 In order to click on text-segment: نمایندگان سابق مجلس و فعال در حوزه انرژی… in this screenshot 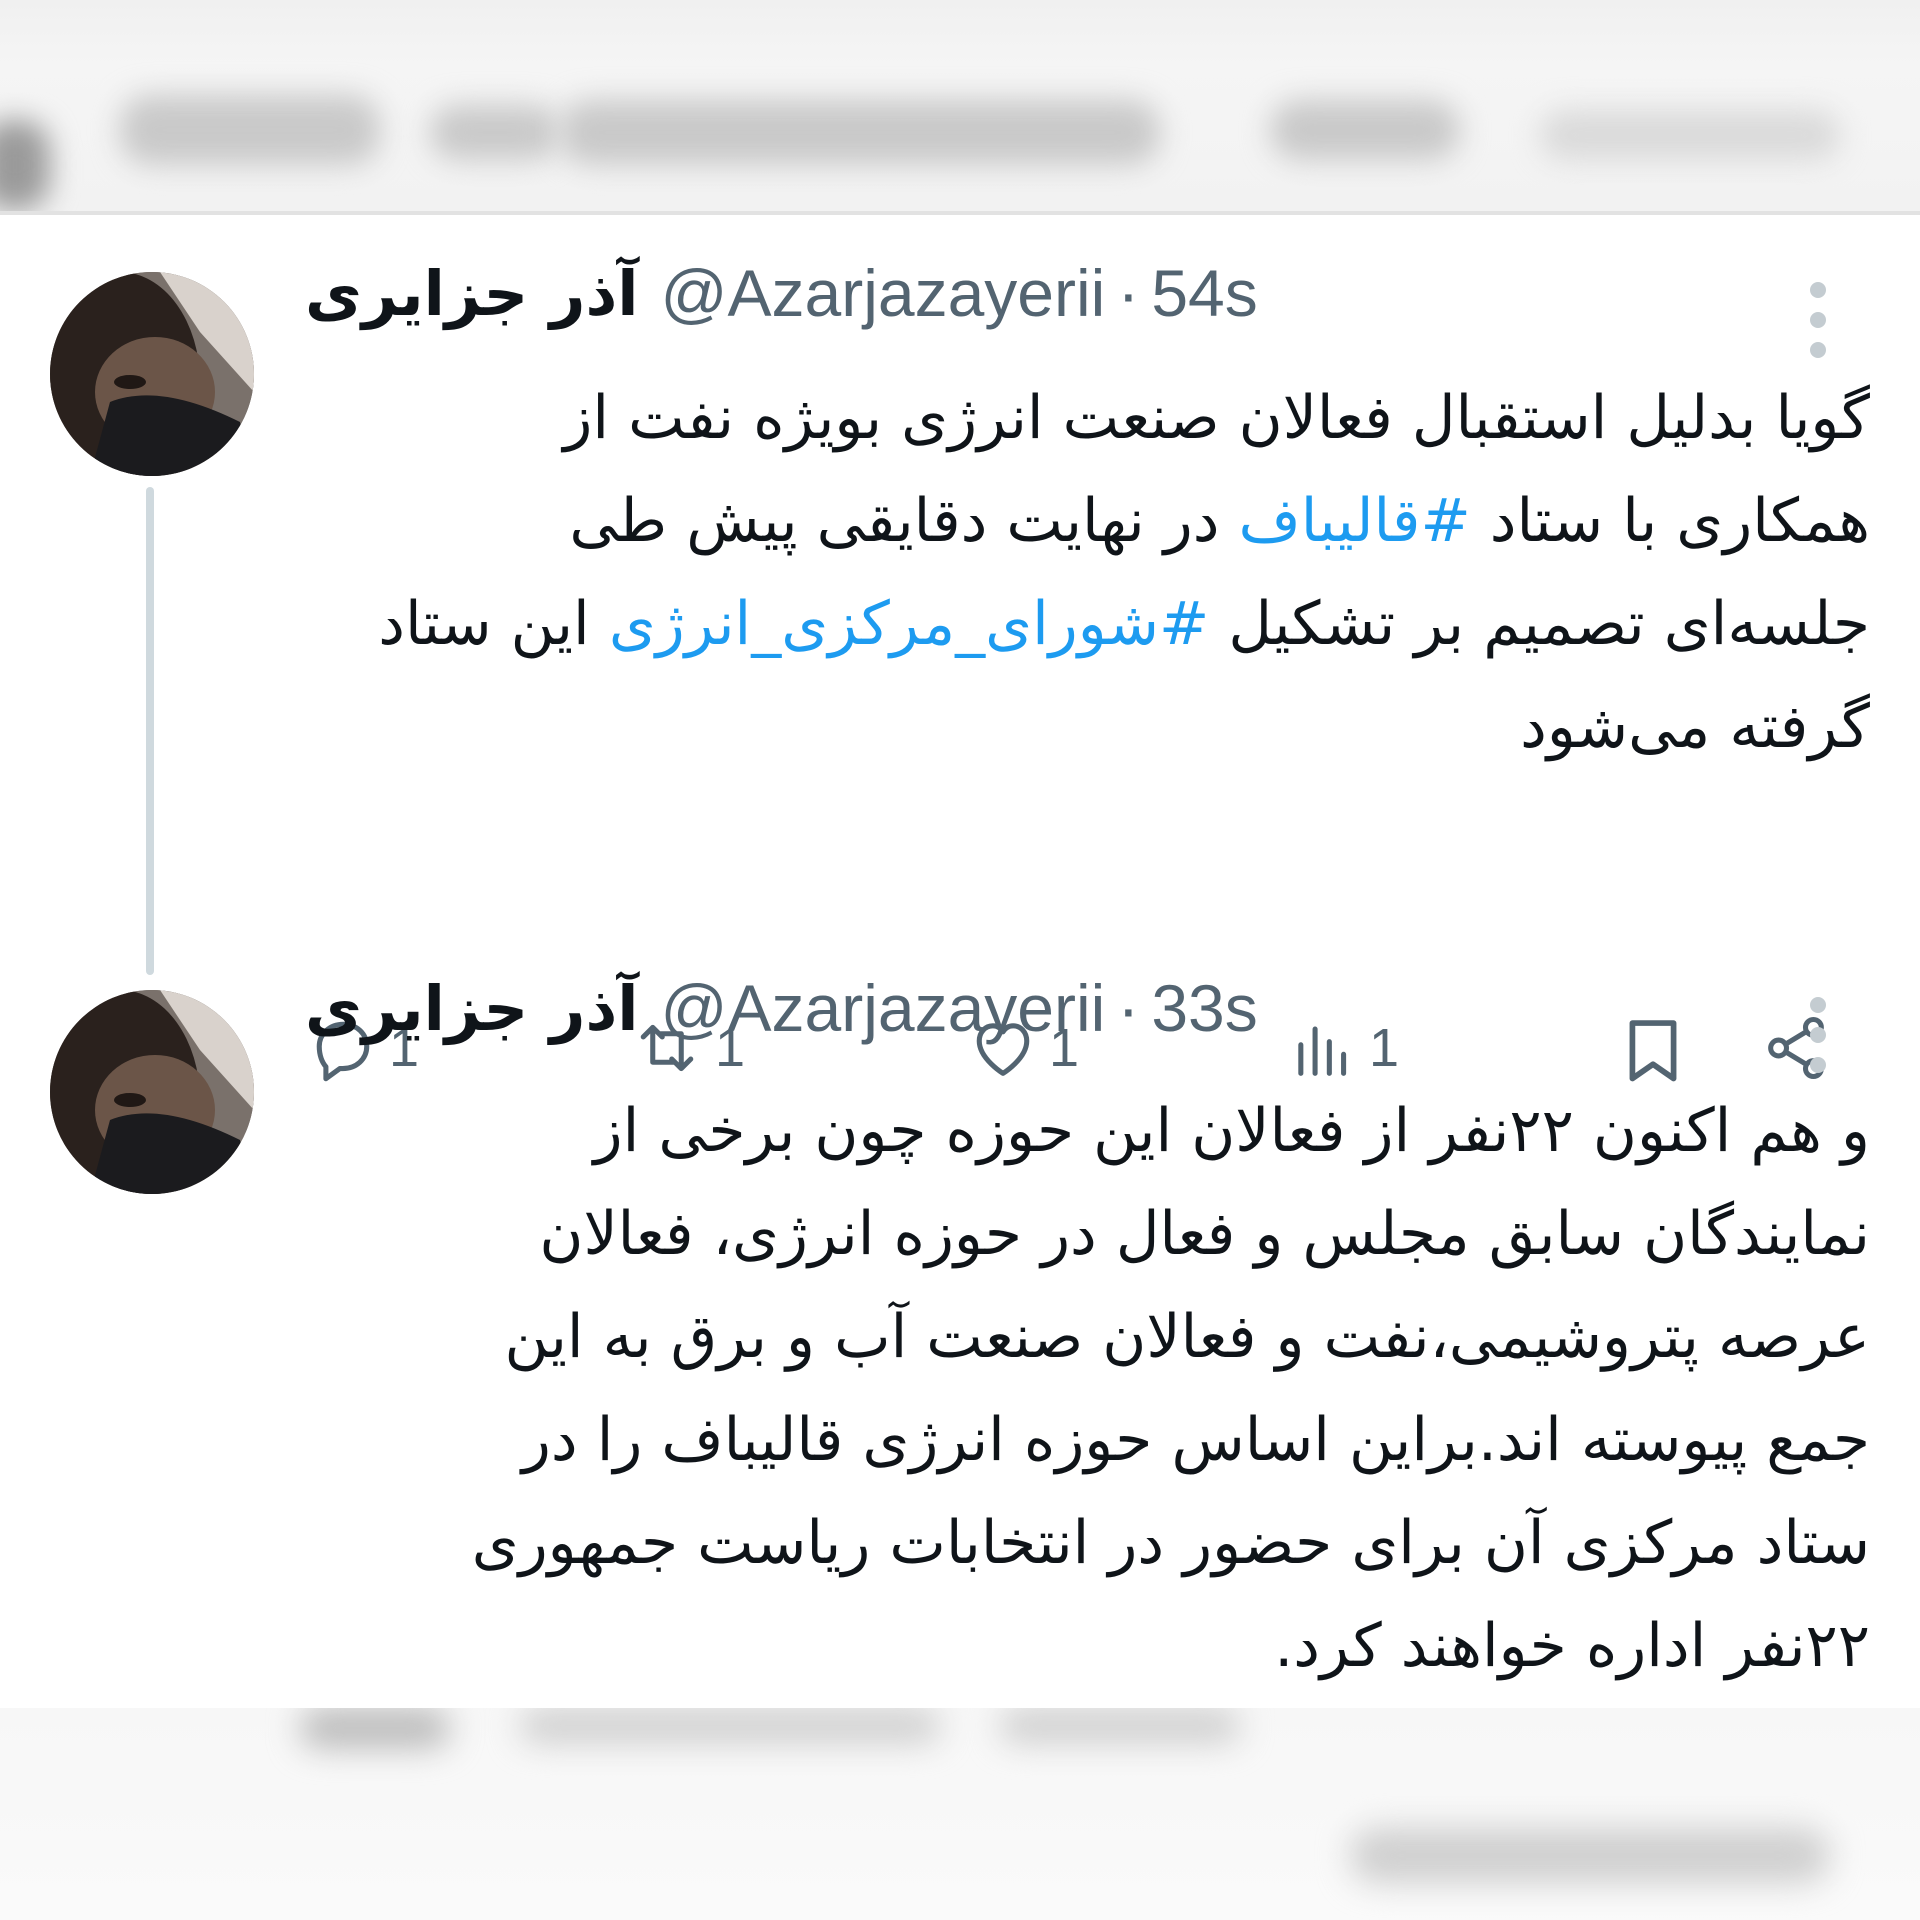, I will do `click(1204, 1234)`.